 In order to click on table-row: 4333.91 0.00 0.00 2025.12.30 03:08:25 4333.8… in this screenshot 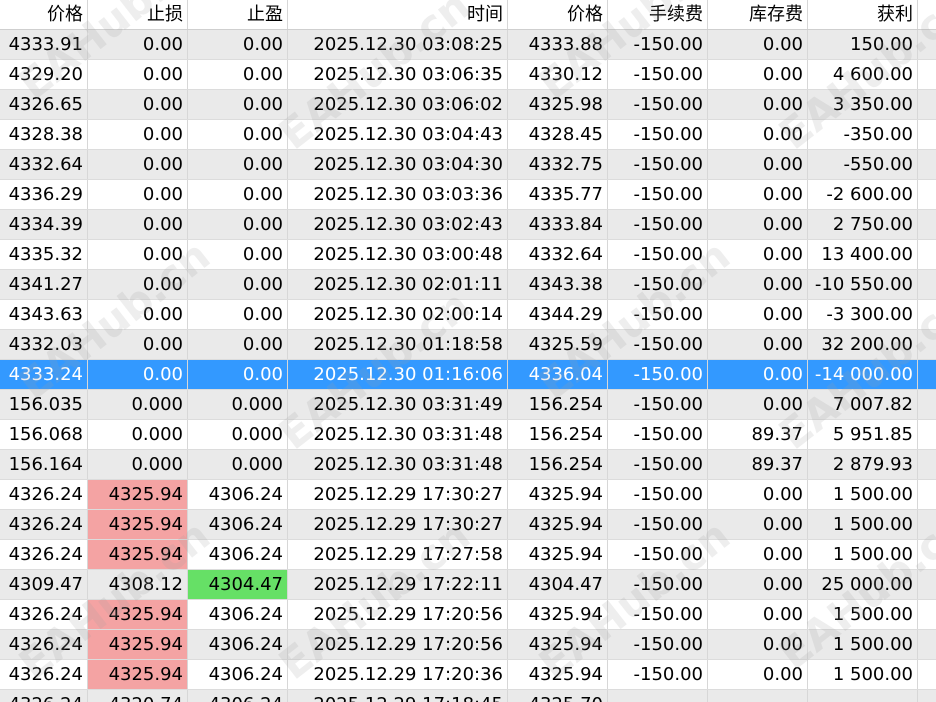, I will do `click(468, 45)`.